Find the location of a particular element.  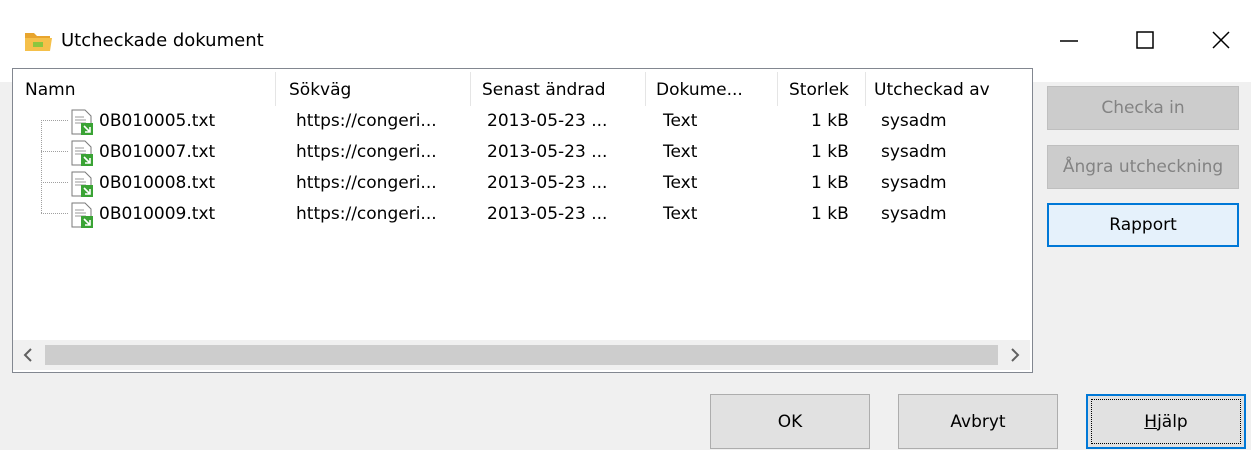

chevron-right-icon is located at coordinates (1015, 355).